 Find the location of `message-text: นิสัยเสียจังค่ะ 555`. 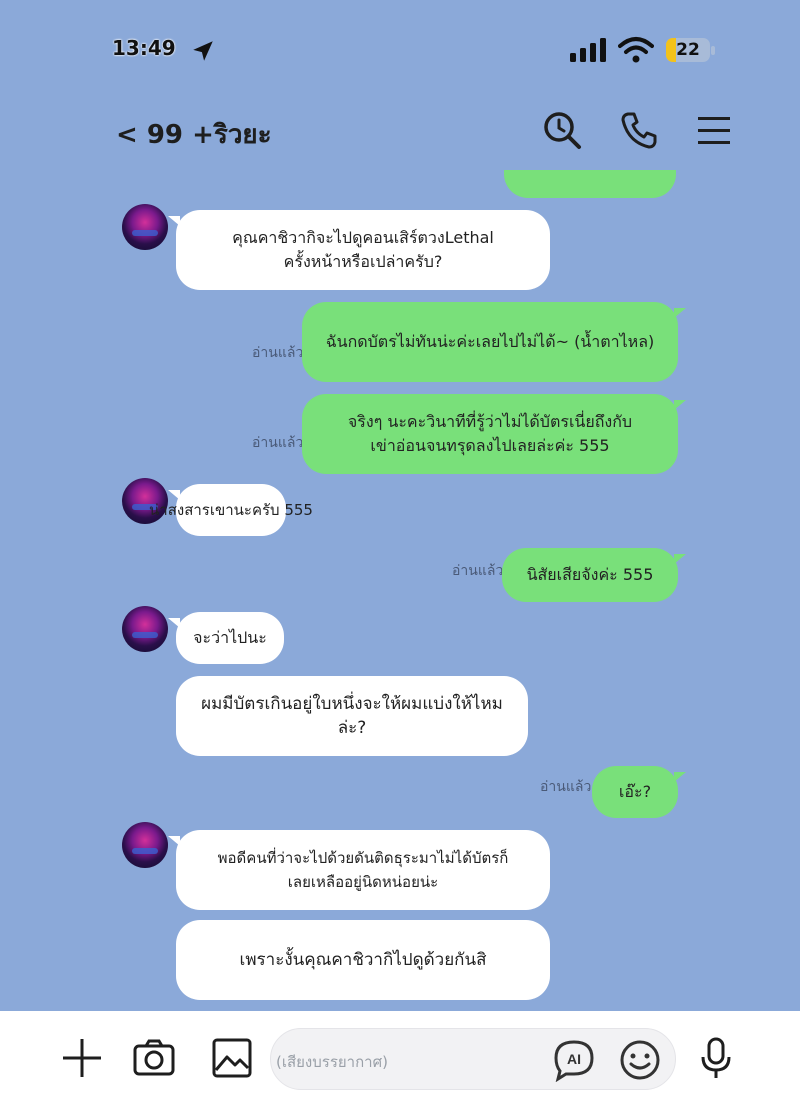

message-text: นิสัยเสียจังค่ะ 555 is located at coordinates (590, 574).